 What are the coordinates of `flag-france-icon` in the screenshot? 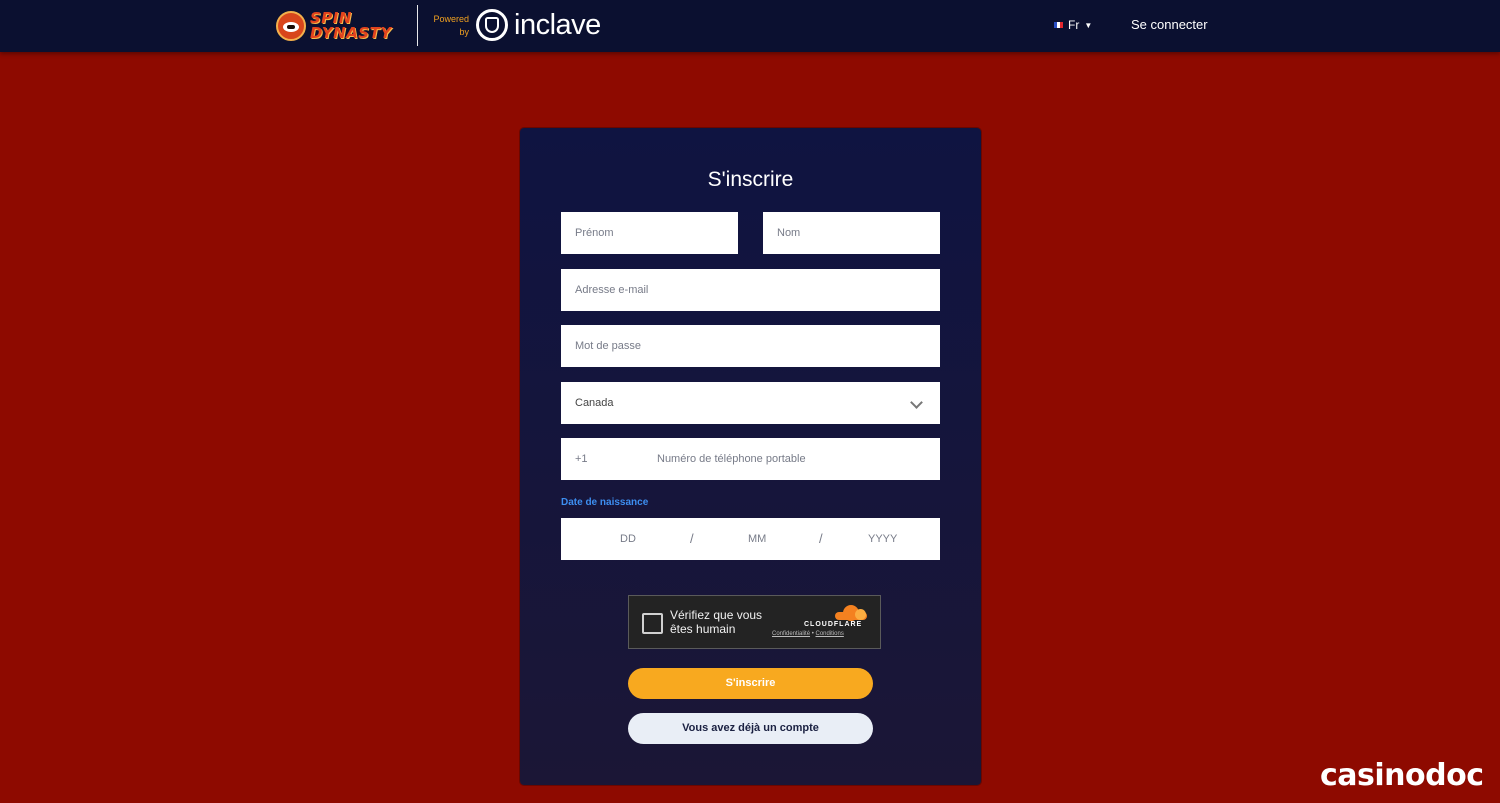 It's located at (1058, 25).